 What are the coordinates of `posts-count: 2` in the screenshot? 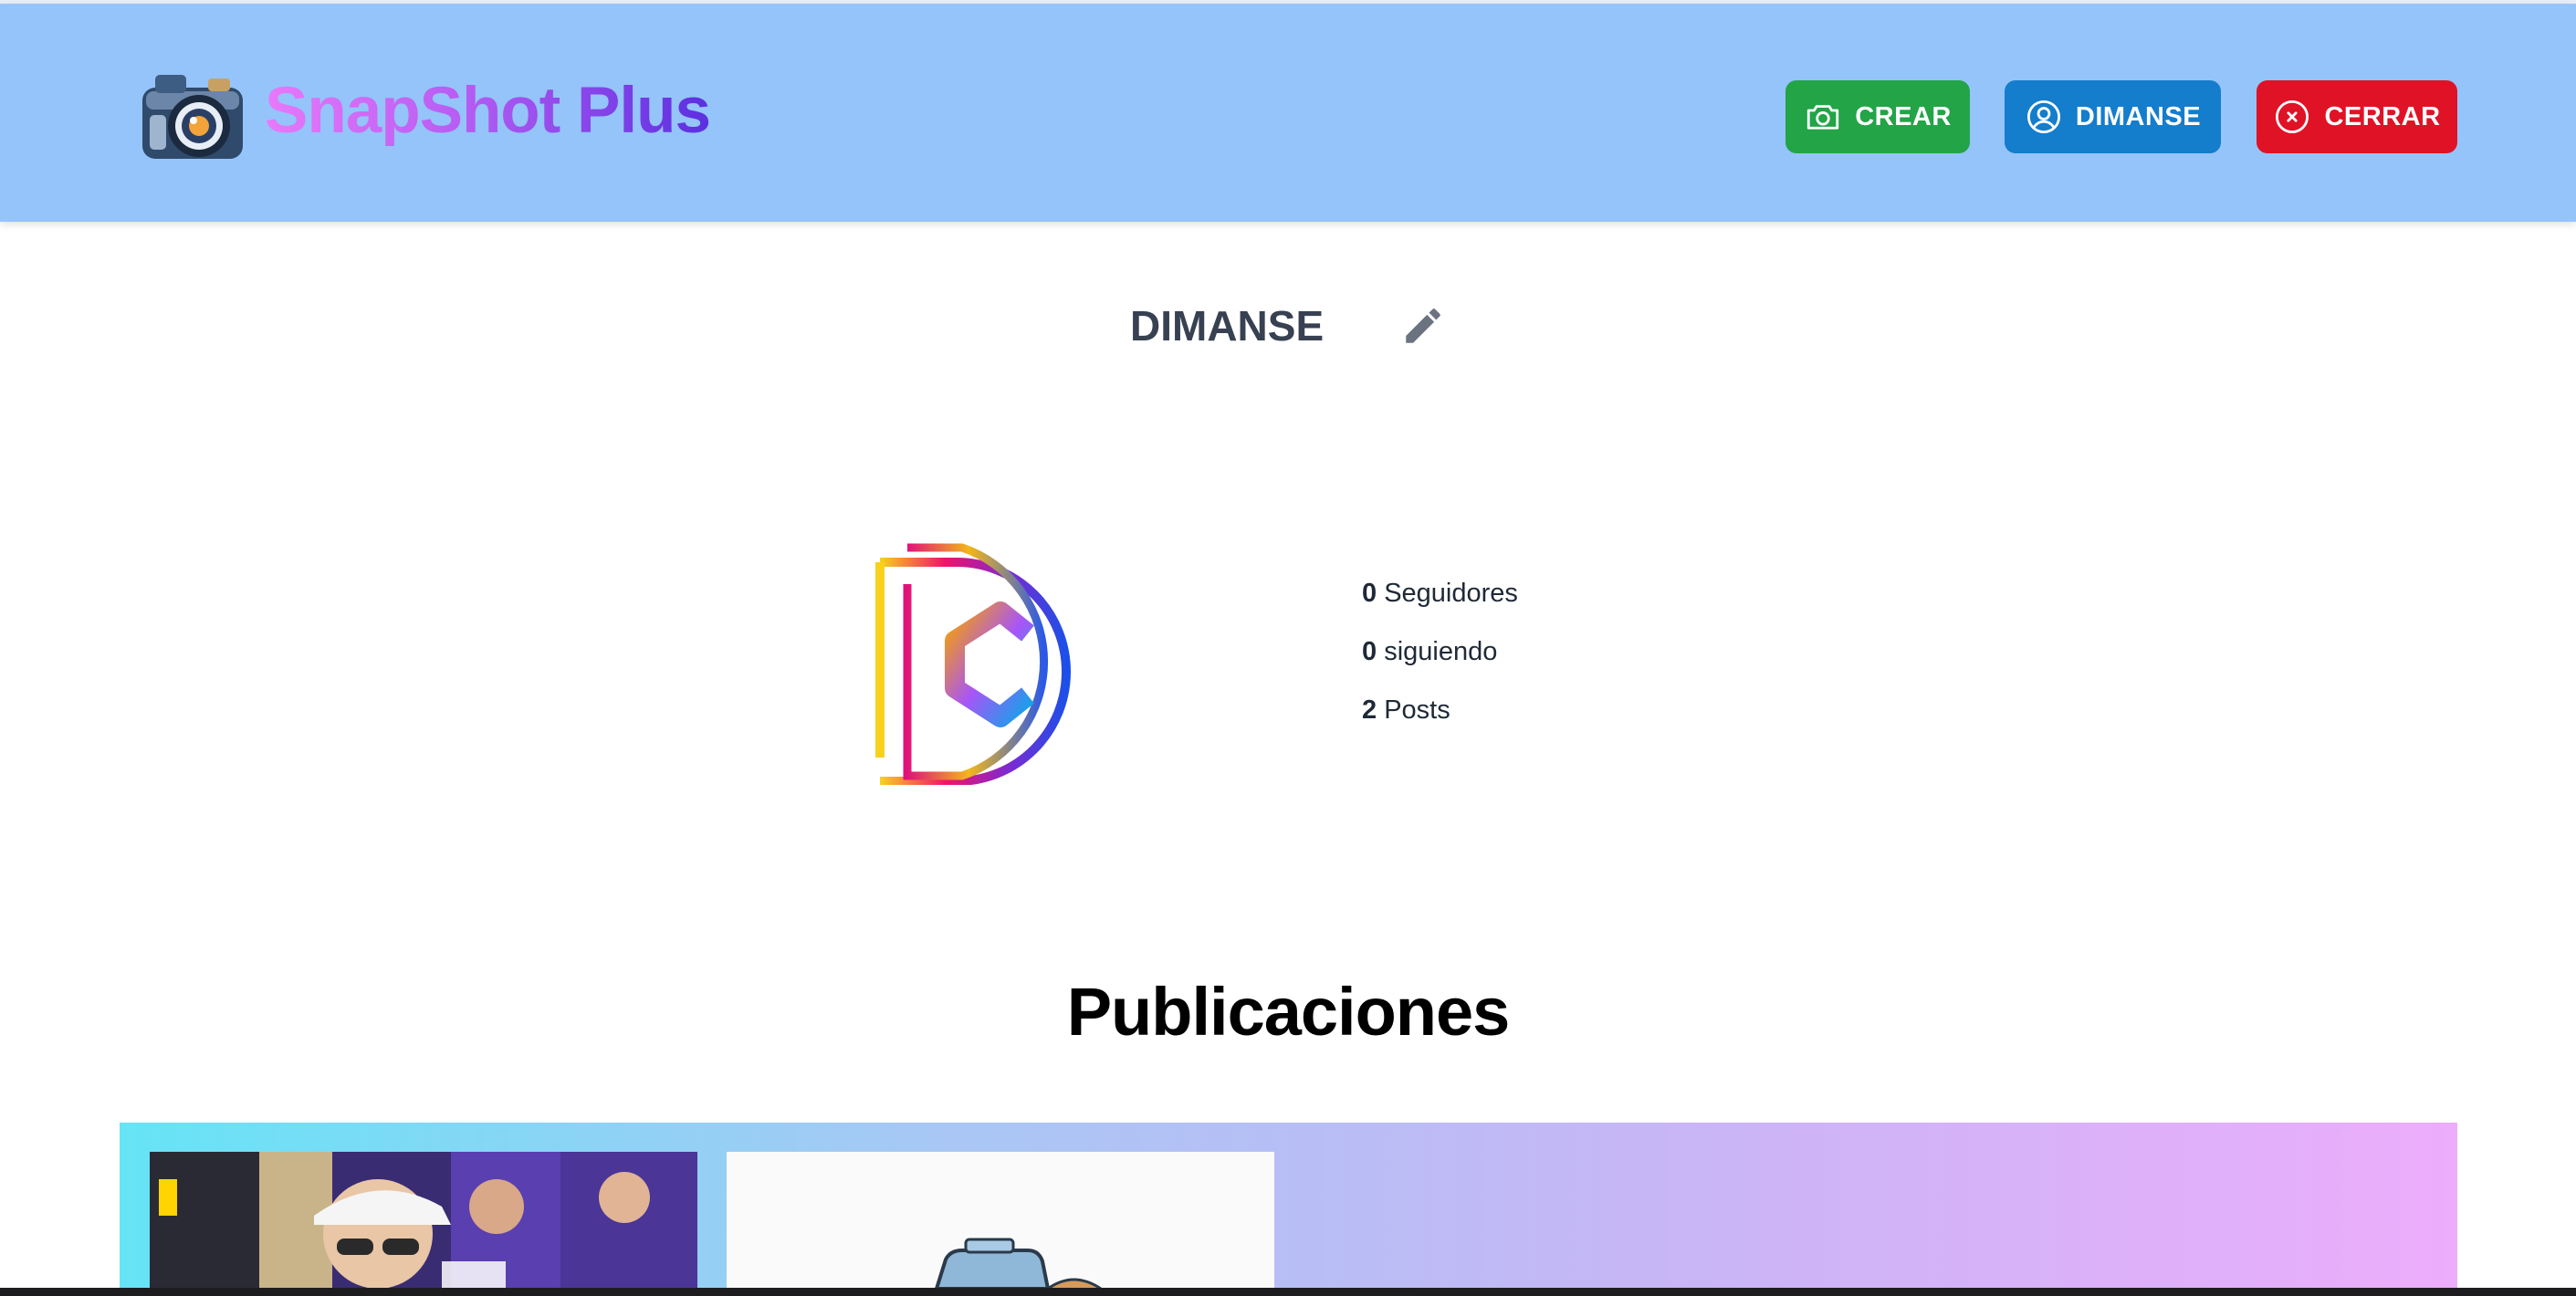 It's located at (1369, 710).